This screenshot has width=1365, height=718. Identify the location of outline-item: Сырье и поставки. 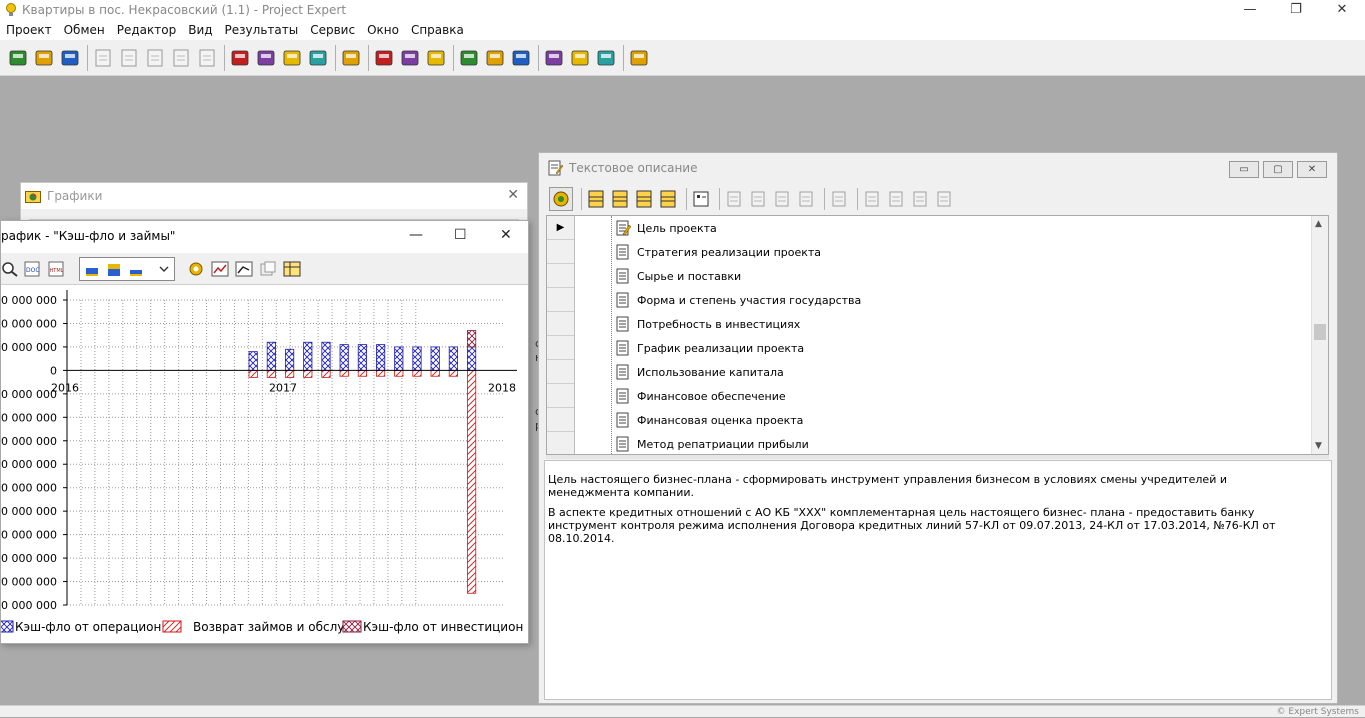
(678, 276).